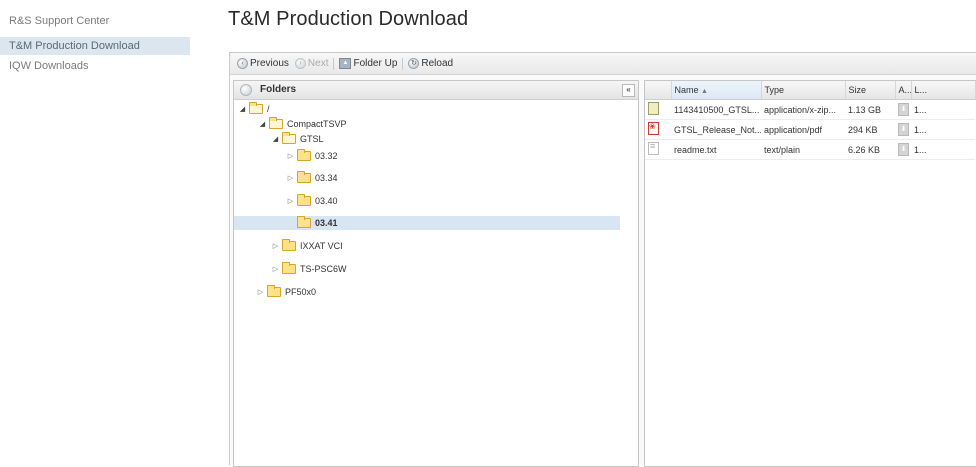 This screenshot has height=467, width=976. Describe the element at coordinates (242, 63) in the screenshot. I see `back-arrow-icon: ‹` at that location.